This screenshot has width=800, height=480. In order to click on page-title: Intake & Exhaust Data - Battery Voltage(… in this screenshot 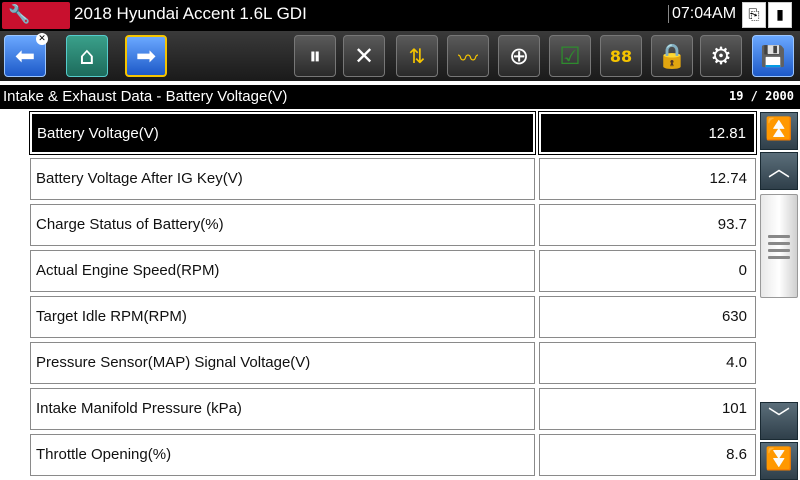, I will do `click(145, 96)`.